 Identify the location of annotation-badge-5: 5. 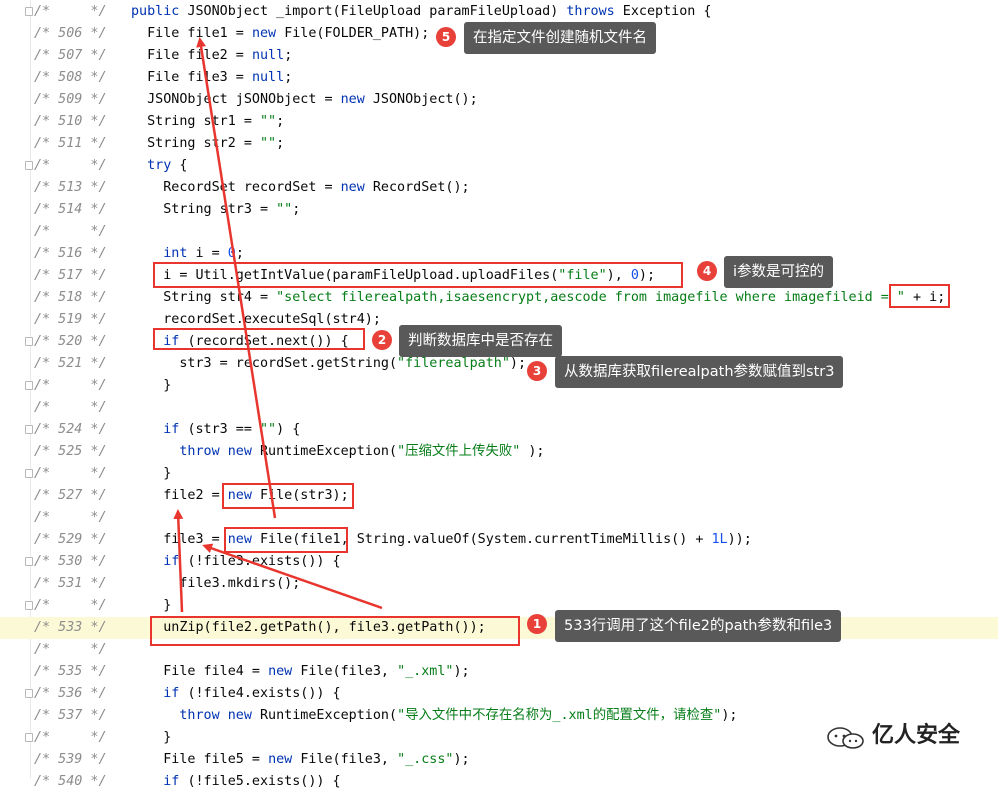
(446, 37).